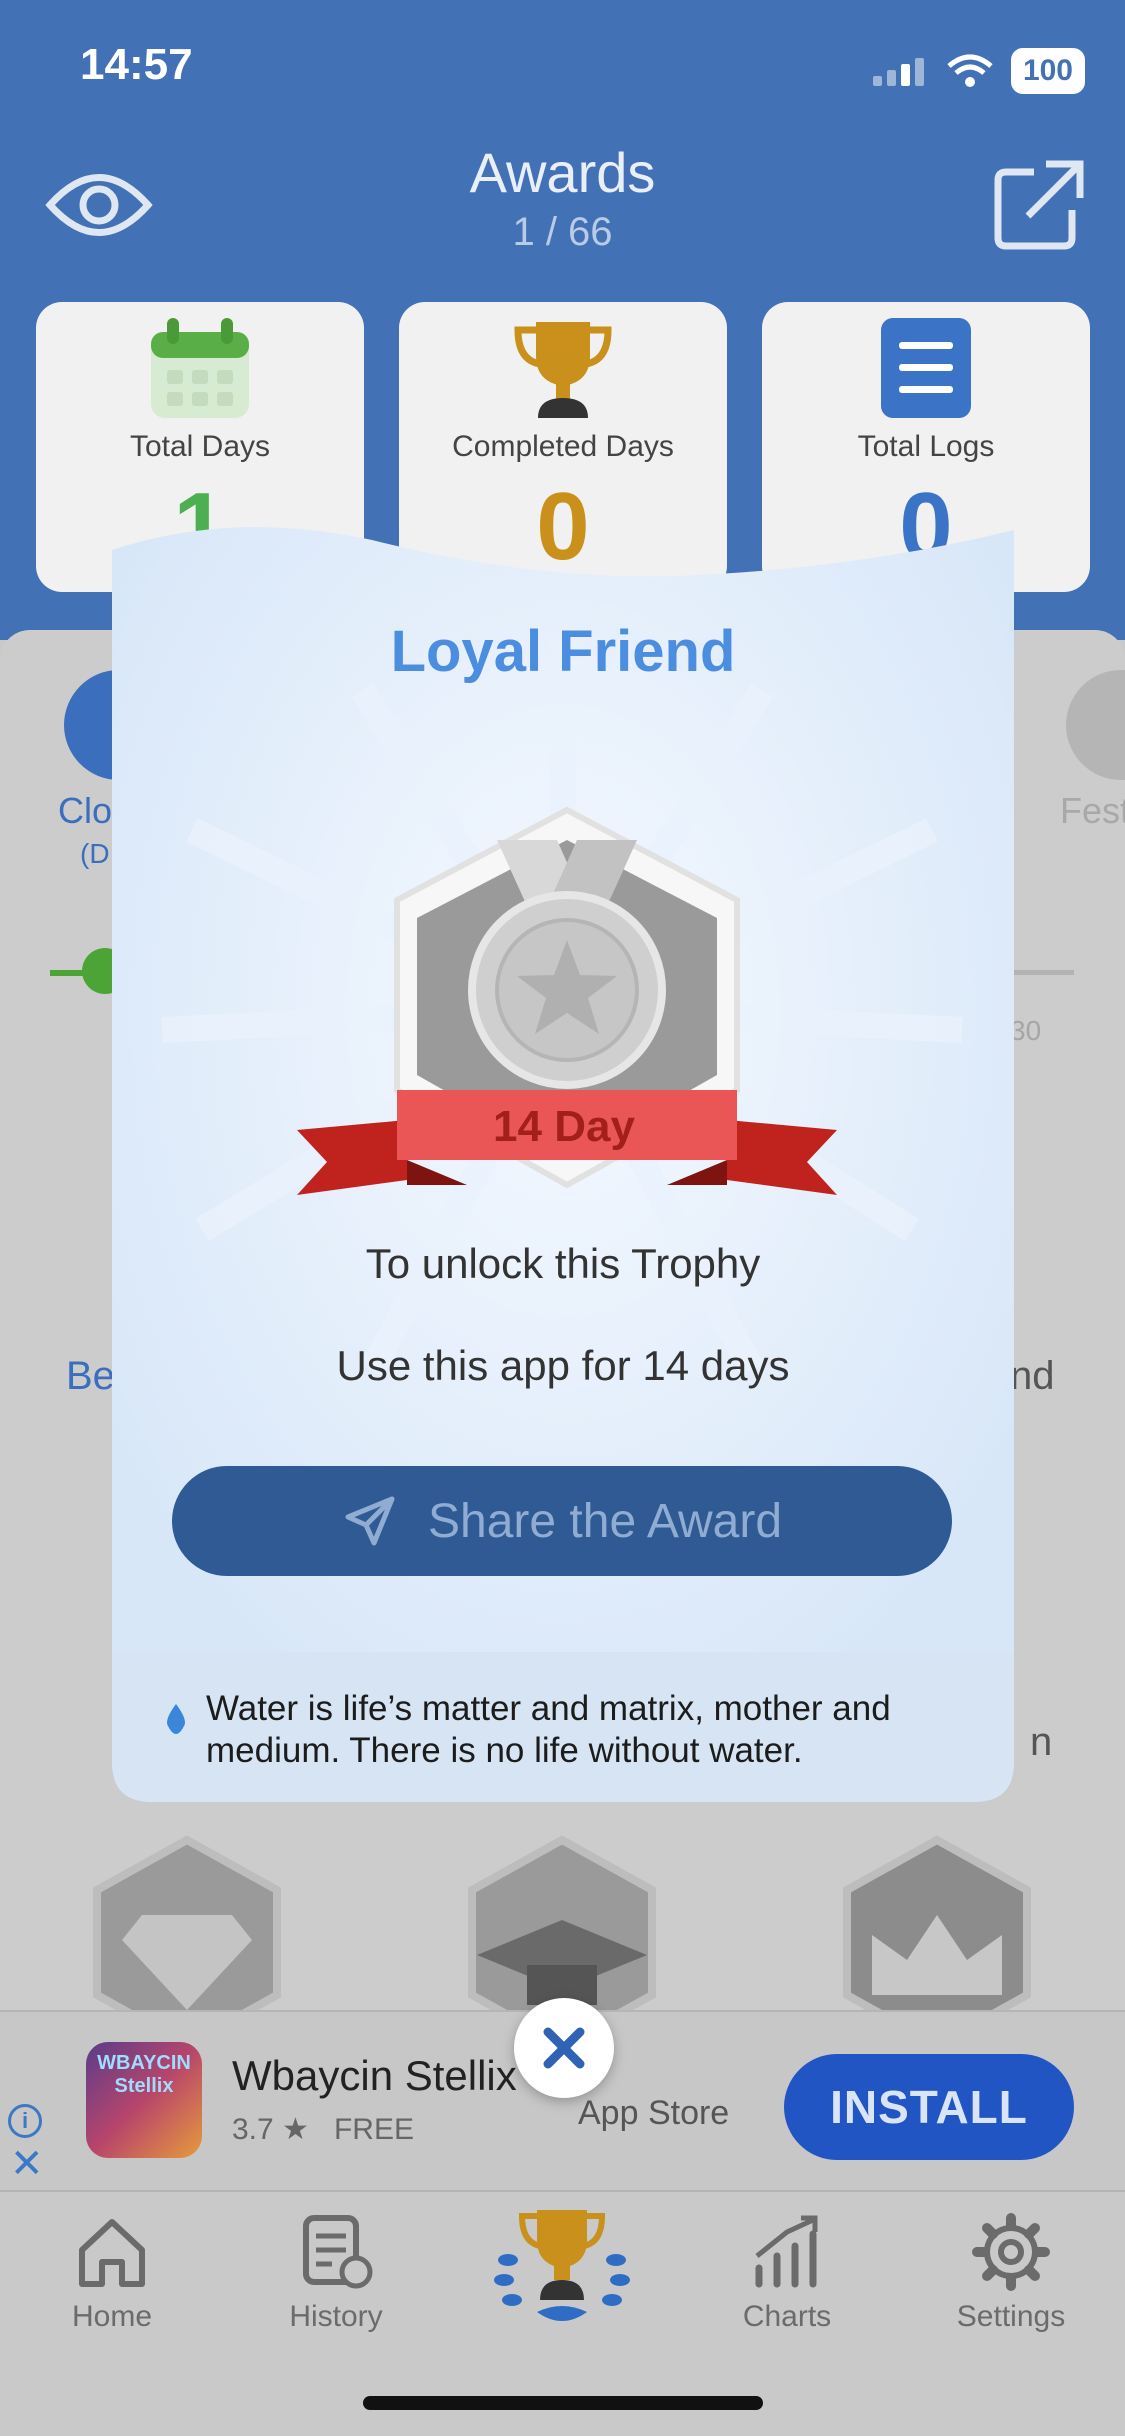 This screenshot has height=2436, width=1125. What do you see at coordinates (564, 1126) in the screenshot?
I see `badge-label: 14 Day` at bounding box center [564, 1126].